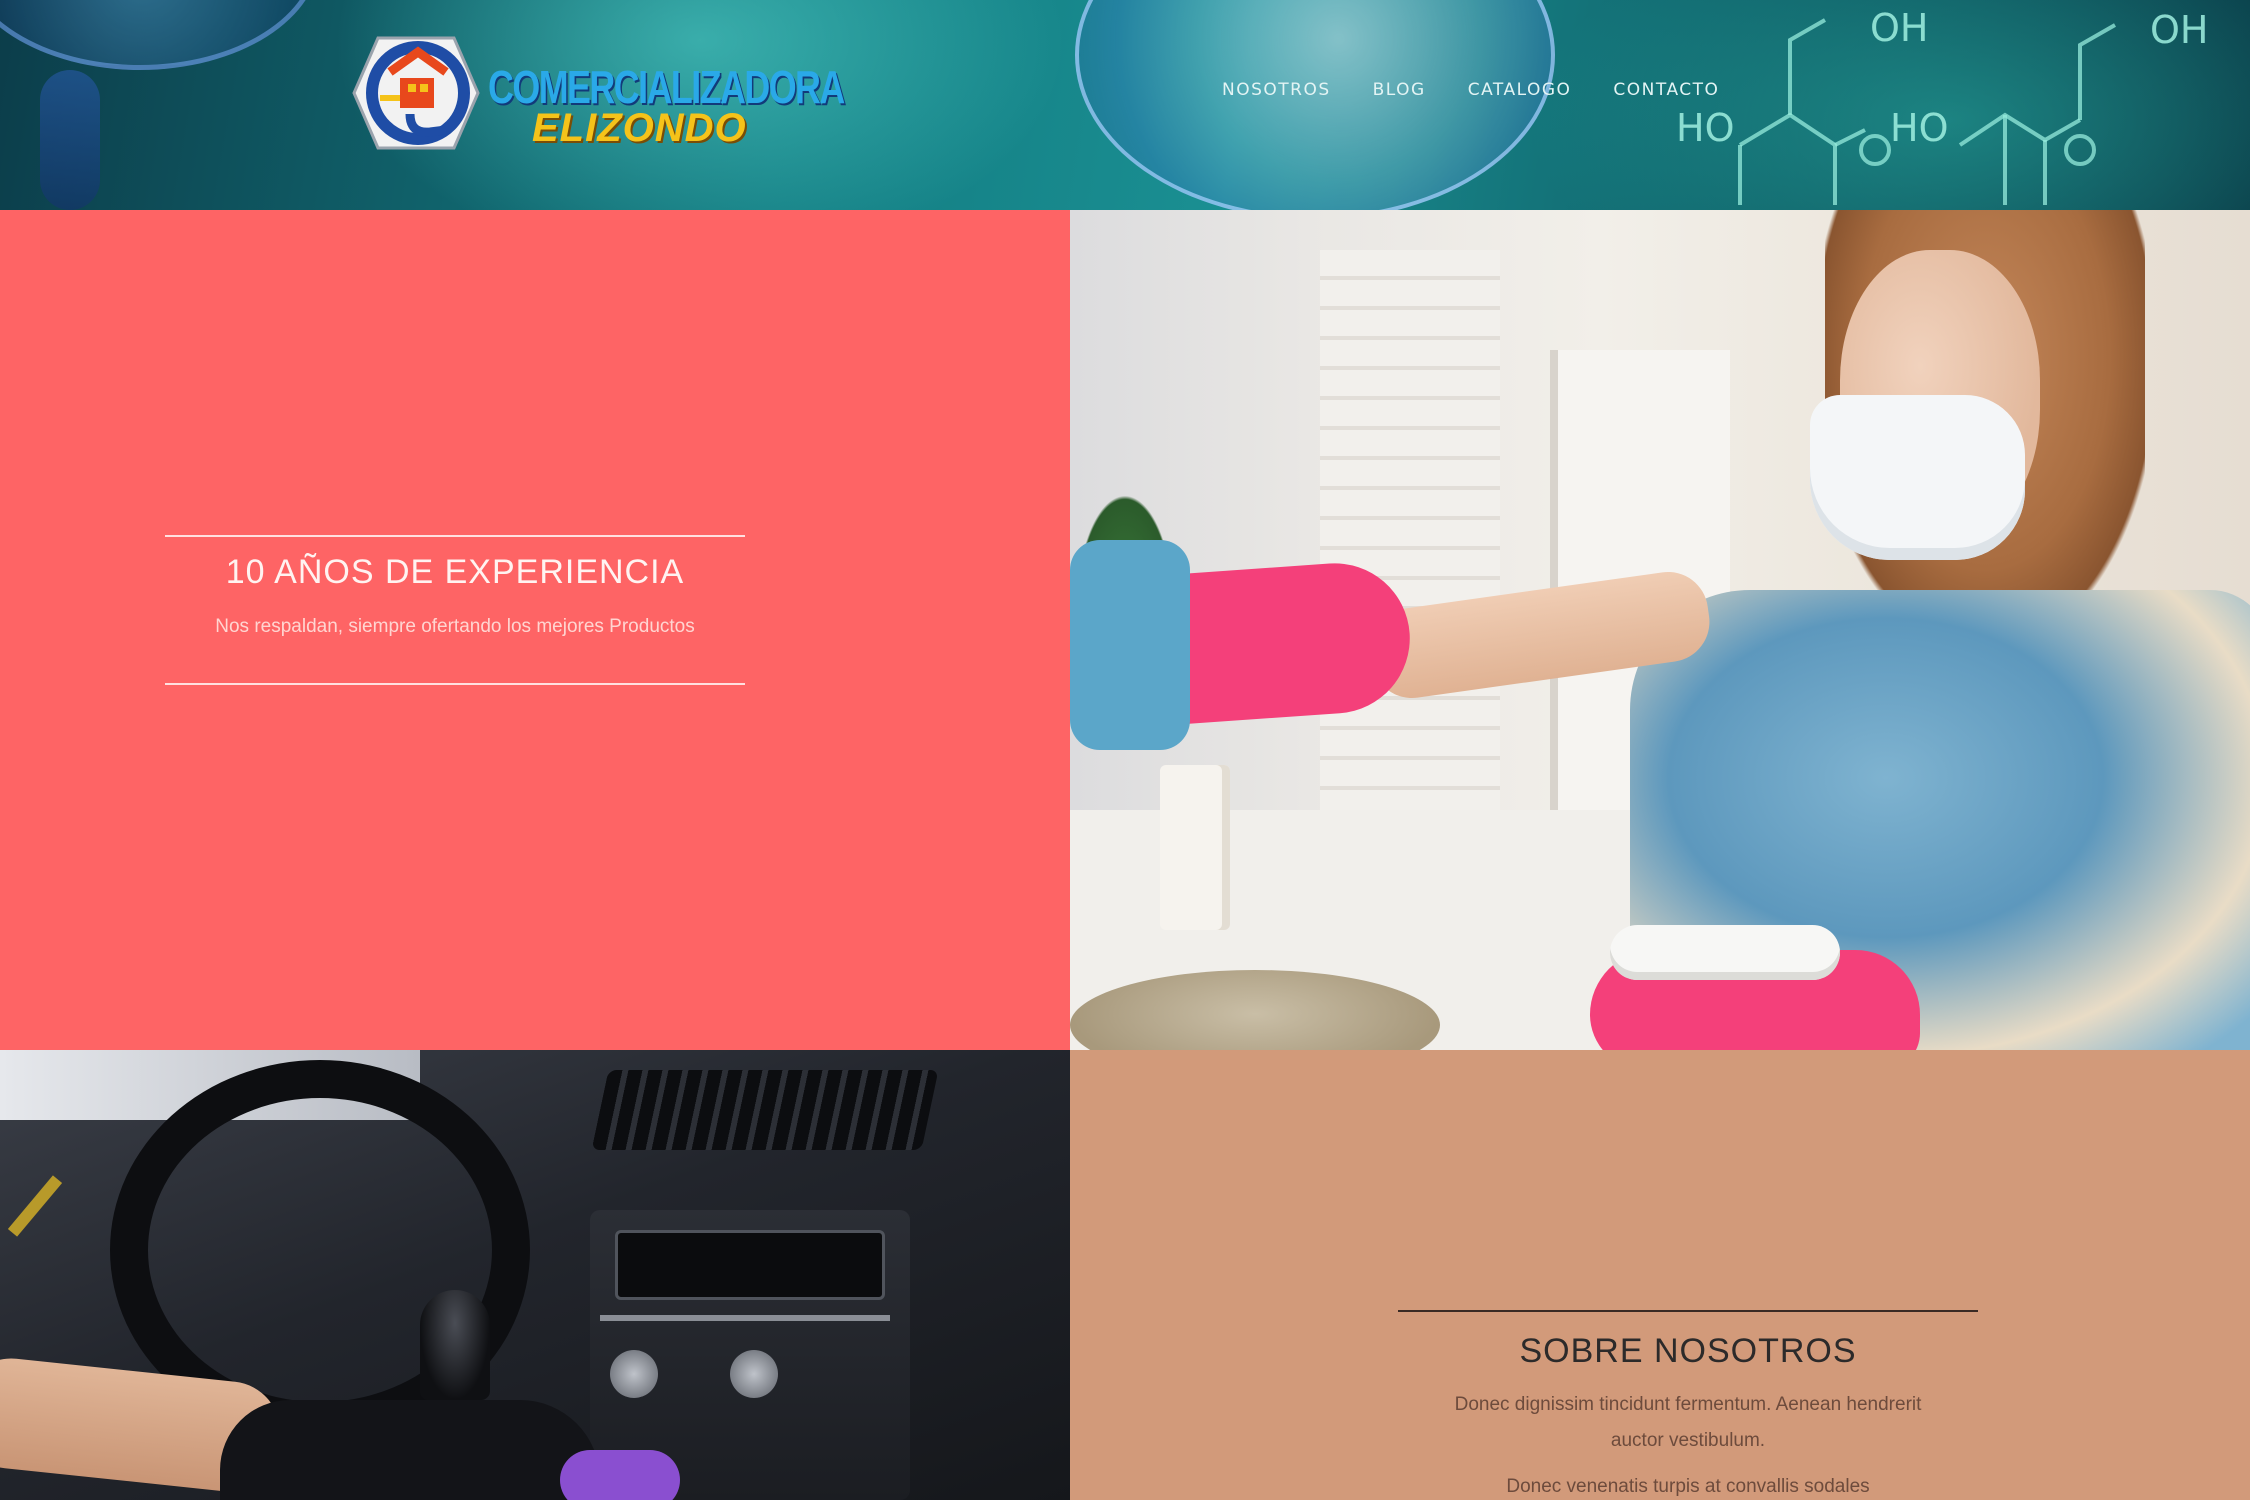 Image resolution: width=2250 pixels, height=1500 pixels. I want to click on car-cleaning-photo, so click(535, 1275).